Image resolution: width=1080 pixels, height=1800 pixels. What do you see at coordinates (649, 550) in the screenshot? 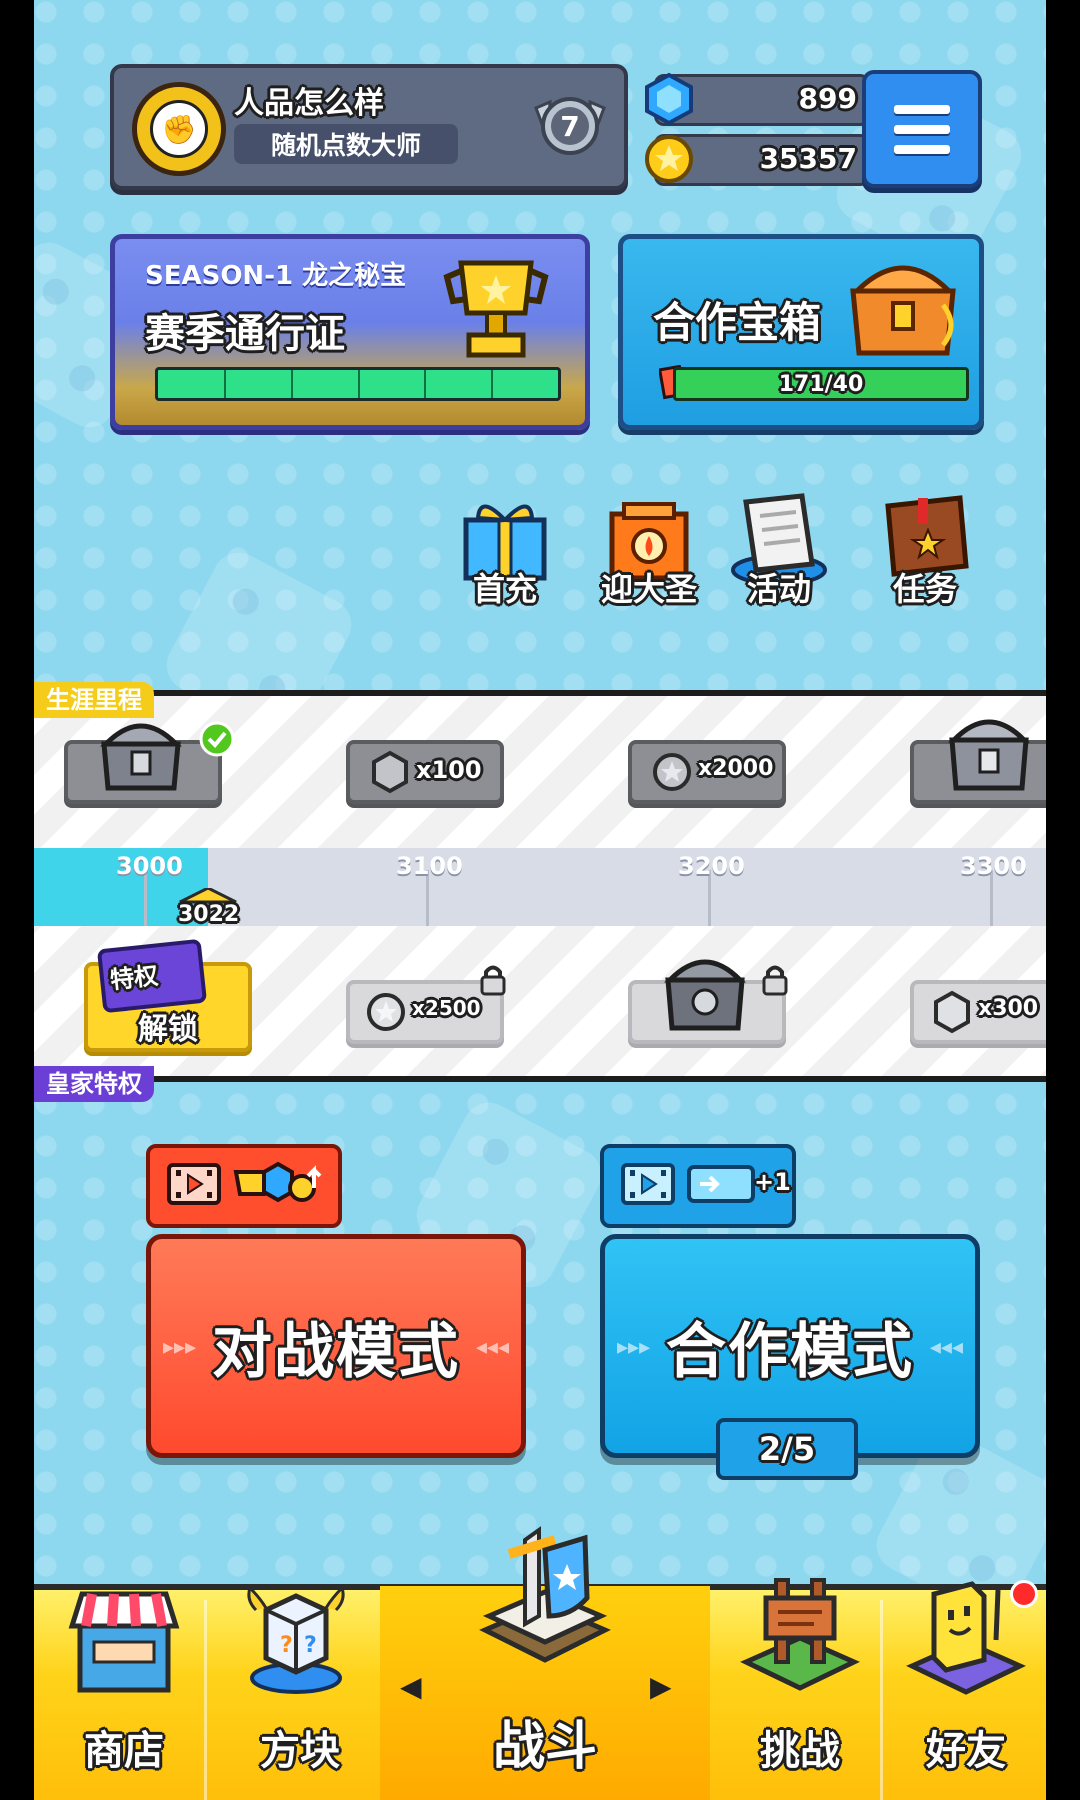
I see `shortcut-monkey-king: 迎大圣` at bounding box center [649, 550].